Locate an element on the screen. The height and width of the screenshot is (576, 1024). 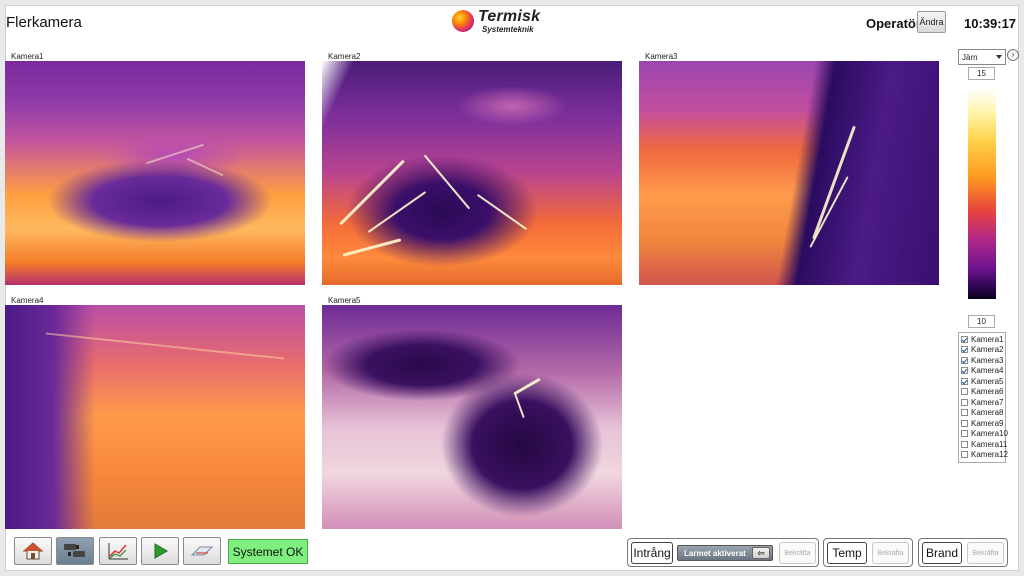
change-operator-button: Ändra is located at coordinates (931, 22).